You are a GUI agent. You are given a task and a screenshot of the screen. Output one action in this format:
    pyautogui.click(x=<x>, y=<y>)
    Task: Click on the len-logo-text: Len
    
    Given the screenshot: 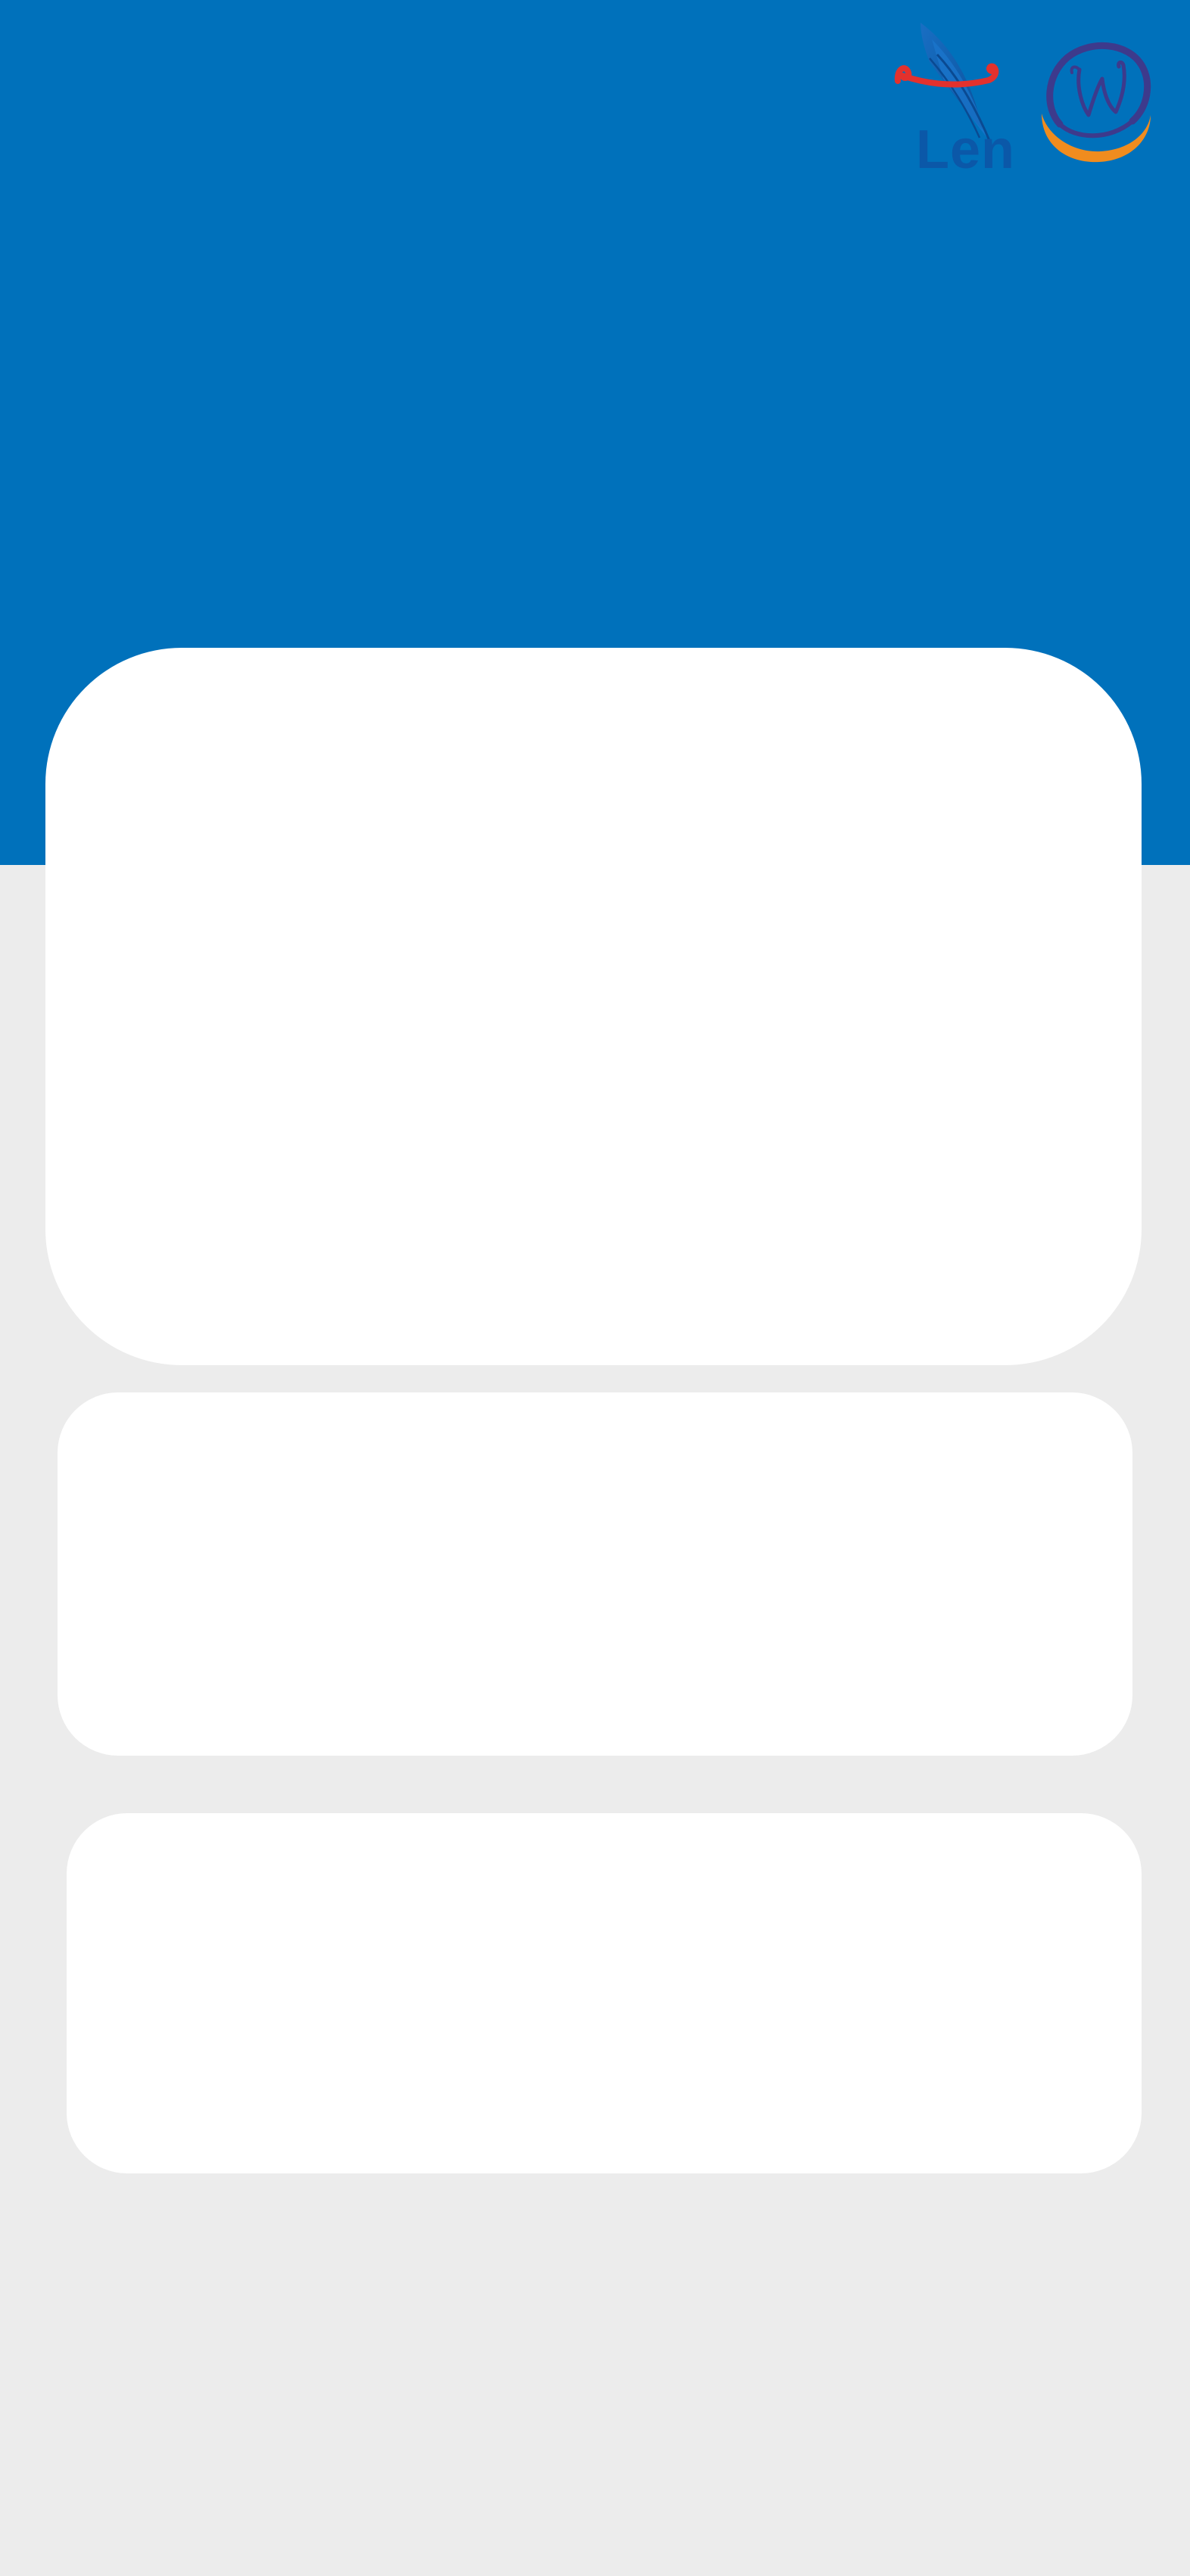 What is the action you would take?
    pyautogui.click(x=966, y=150)
    